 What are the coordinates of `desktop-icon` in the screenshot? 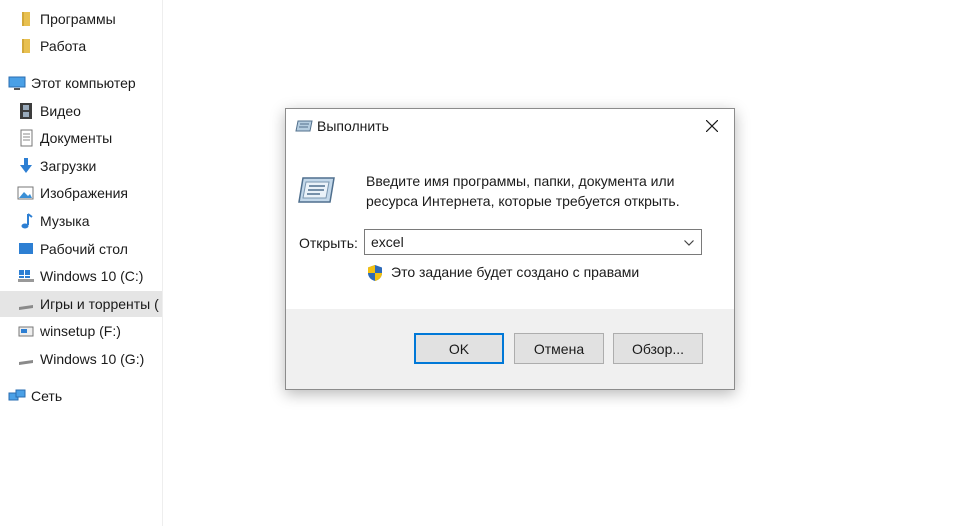 It's located at (26, 249).